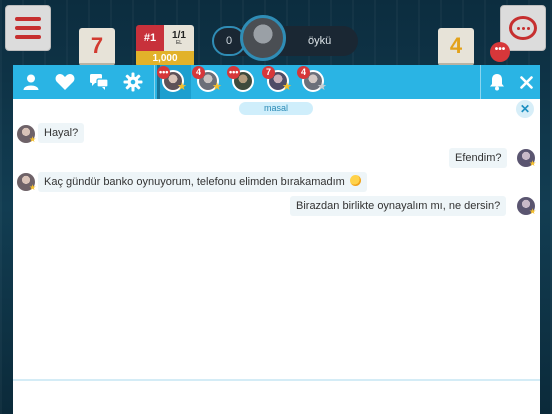  What do you see at coordinates (456, 47) in the screenshot?
I see `indicator-tile-yellow: 4` at bounding box center [456, 47].